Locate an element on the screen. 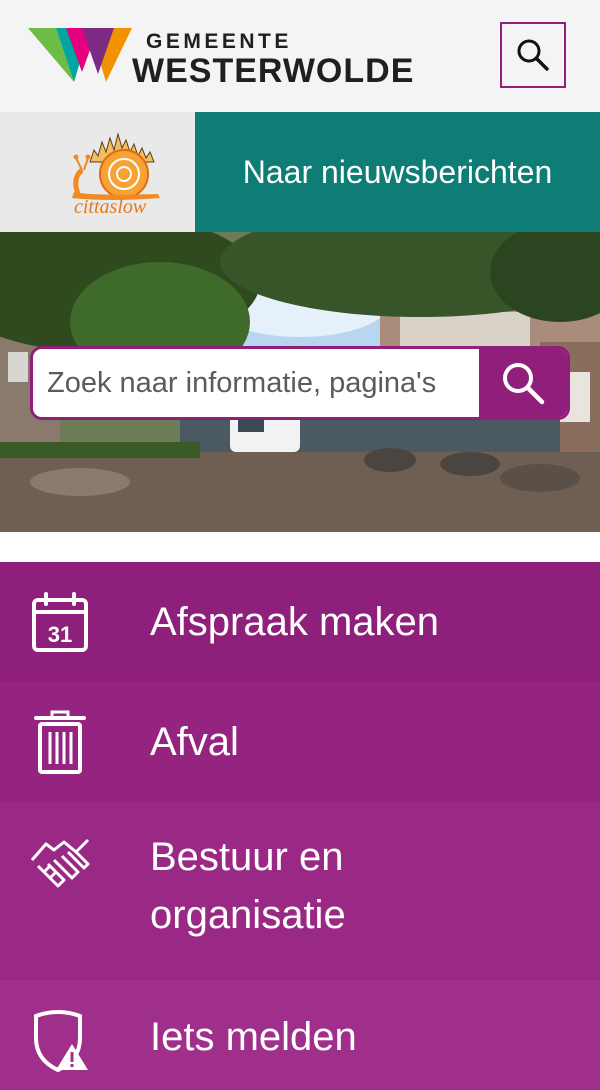  spacer is located at coordinates (300, 547).